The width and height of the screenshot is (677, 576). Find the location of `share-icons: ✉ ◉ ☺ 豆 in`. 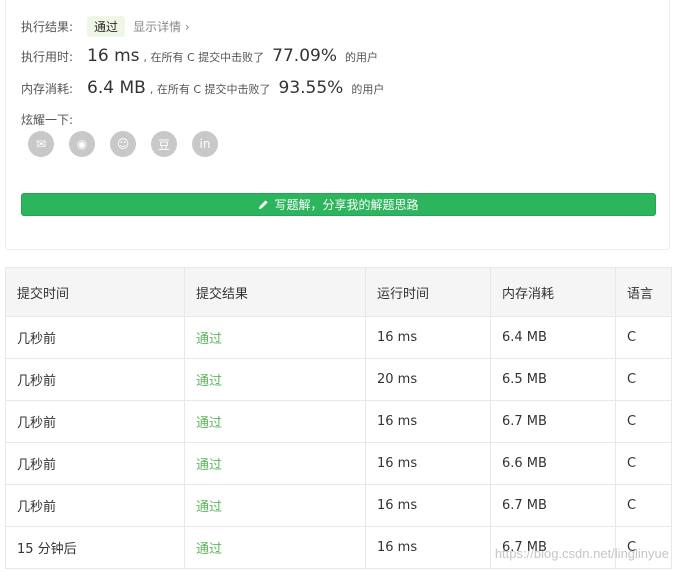

share-icons: ✉ ◉ ☺ 豆 in is located at coordinates (123, 144).